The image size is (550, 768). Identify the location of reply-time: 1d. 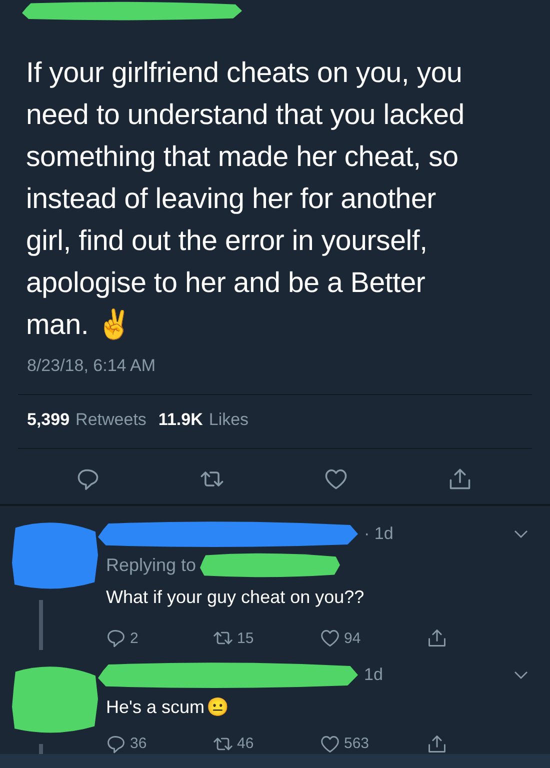
(373, 675).